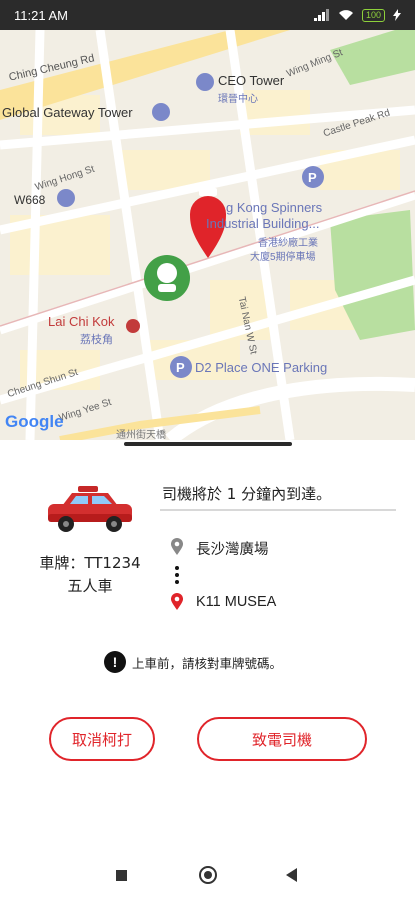  I want to click on map-label: D2 Place ONE Parking, so click(261, 367).